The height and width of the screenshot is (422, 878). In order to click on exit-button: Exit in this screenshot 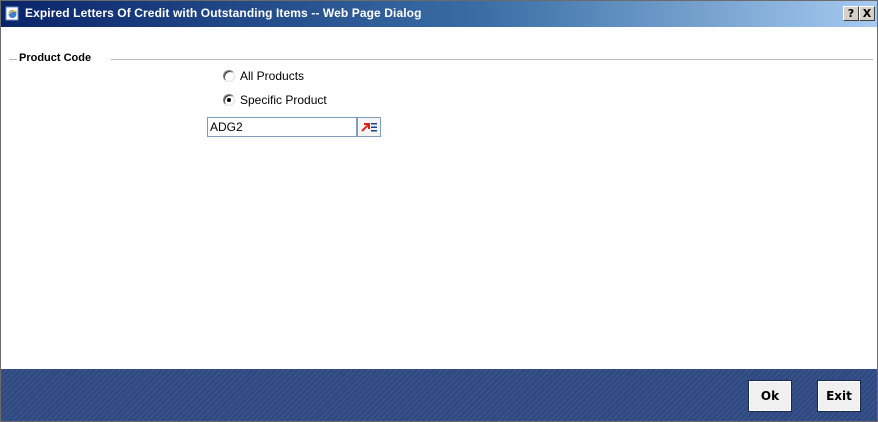, I will do `click(839, 396)`.